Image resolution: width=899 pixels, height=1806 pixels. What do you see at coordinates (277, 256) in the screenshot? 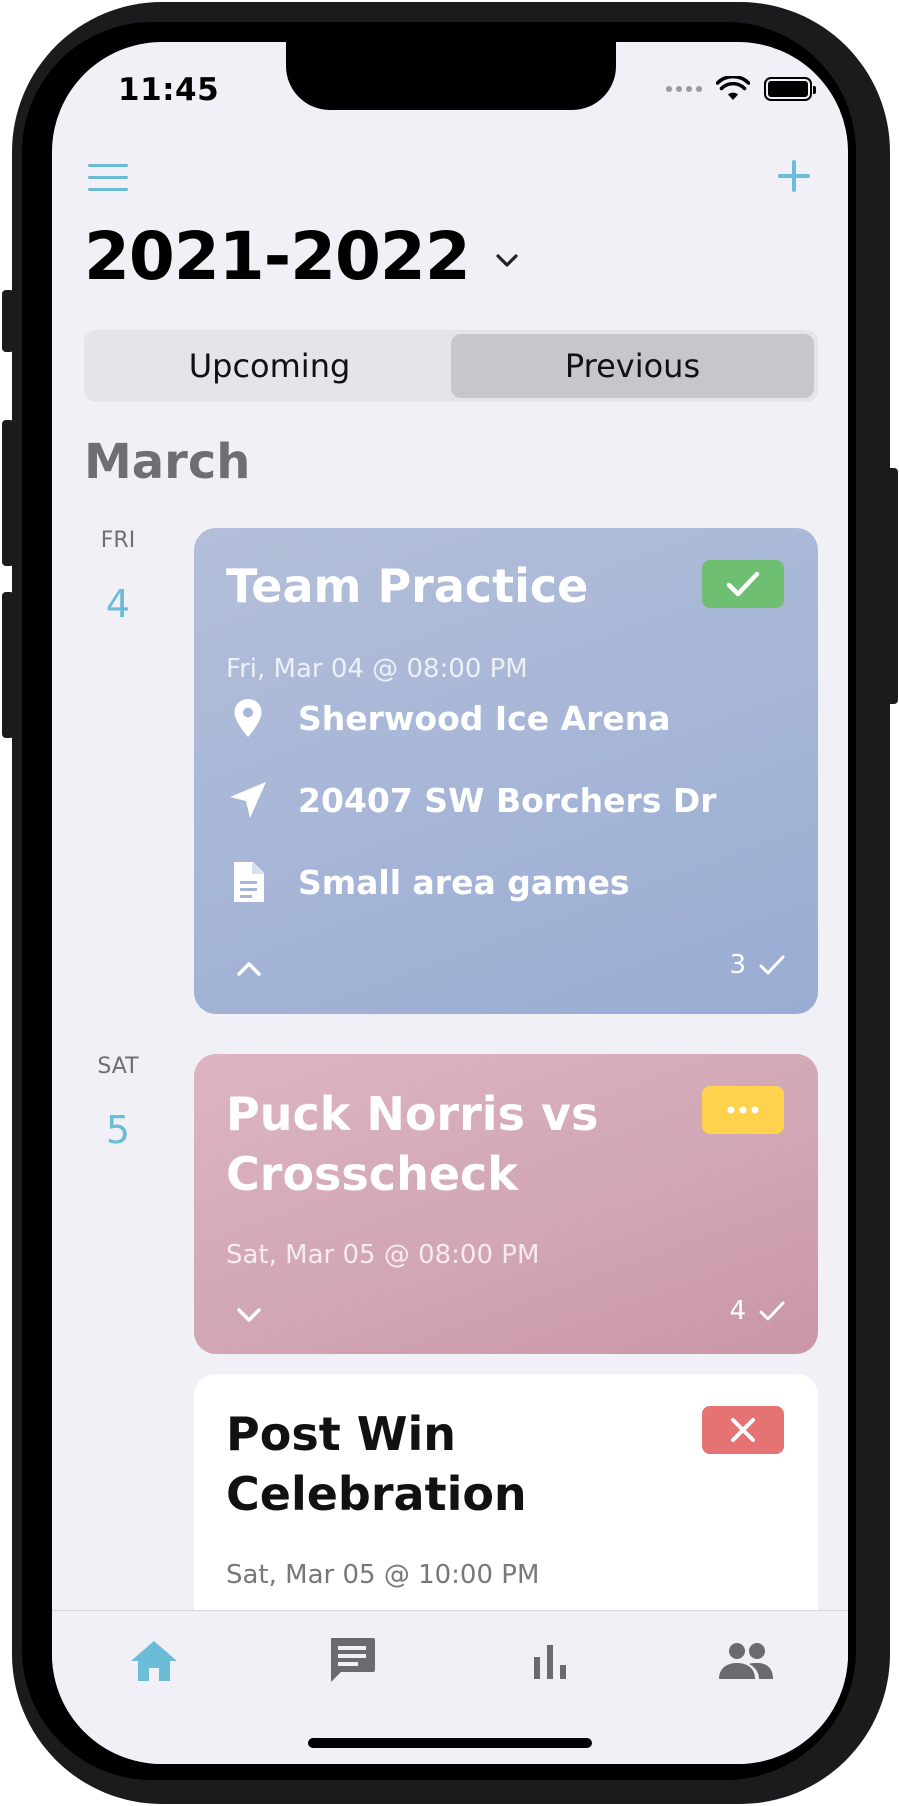
I see `season-title: 2021-2022` at bounding box center [277, 256].